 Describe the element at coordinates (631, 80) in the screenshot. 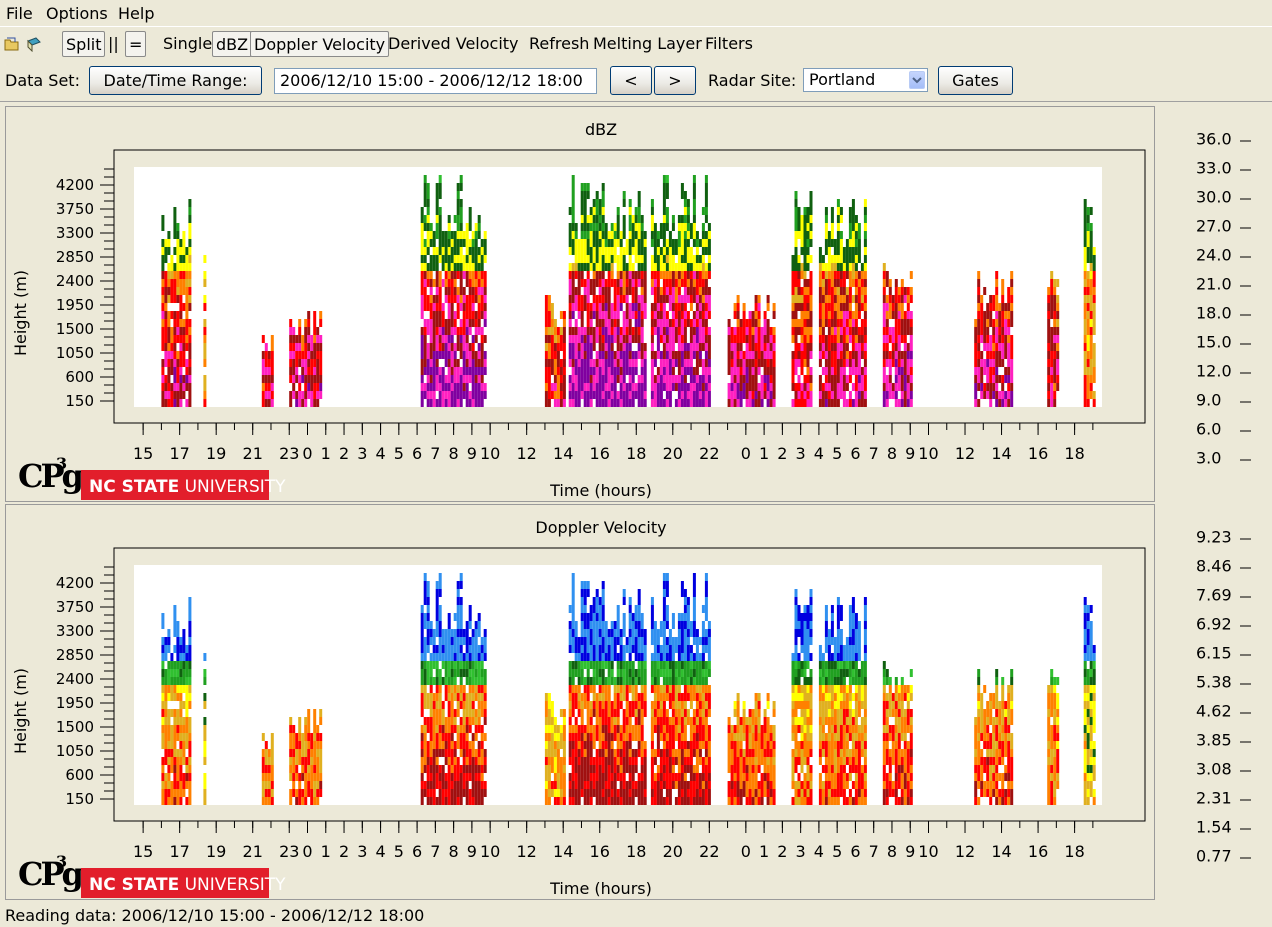

I see `prev-button: <` at that location.